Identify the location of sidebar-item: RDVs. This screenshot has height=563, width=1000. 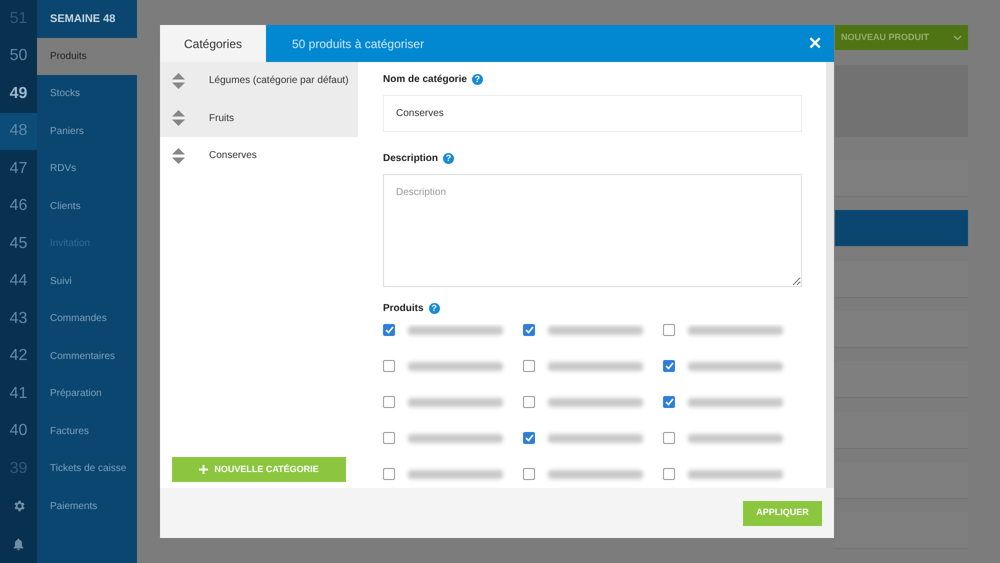
(87, 169).